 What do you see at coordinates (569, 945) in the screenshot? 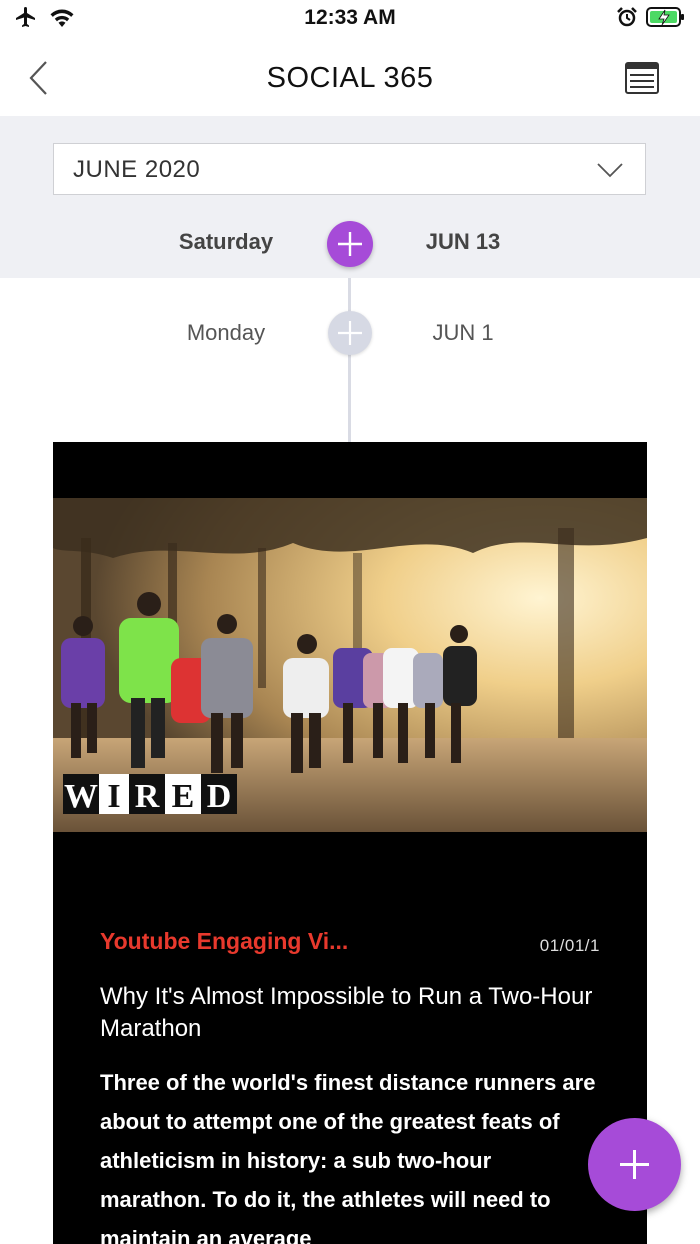
I see `post-date: 01/01/1` at bounding box center [569, 945].